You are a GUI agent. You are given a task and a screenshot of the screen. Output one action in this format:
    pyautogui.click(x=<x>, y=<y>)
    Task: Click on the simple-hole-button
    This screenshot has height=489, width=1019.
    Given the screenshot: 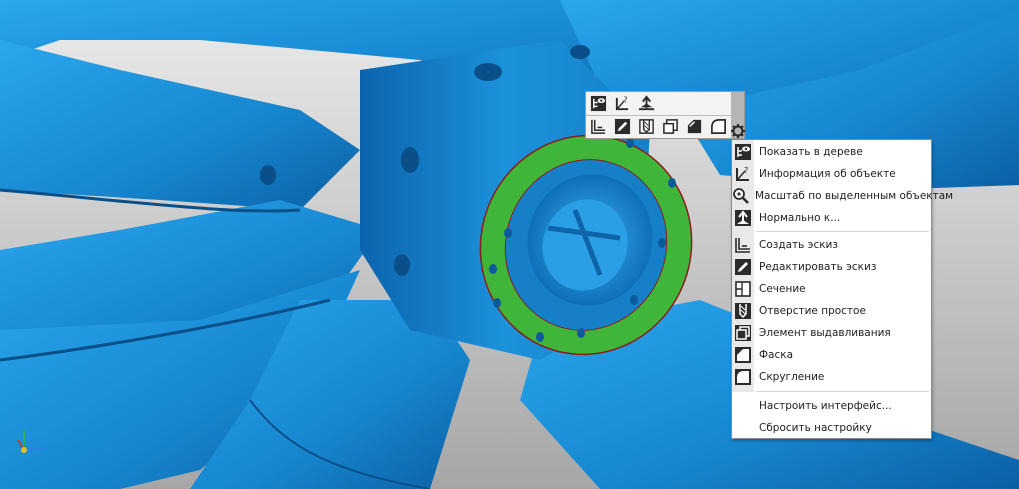 What is the action you would take?
    pyautogui.click(x=646, y=126)
    